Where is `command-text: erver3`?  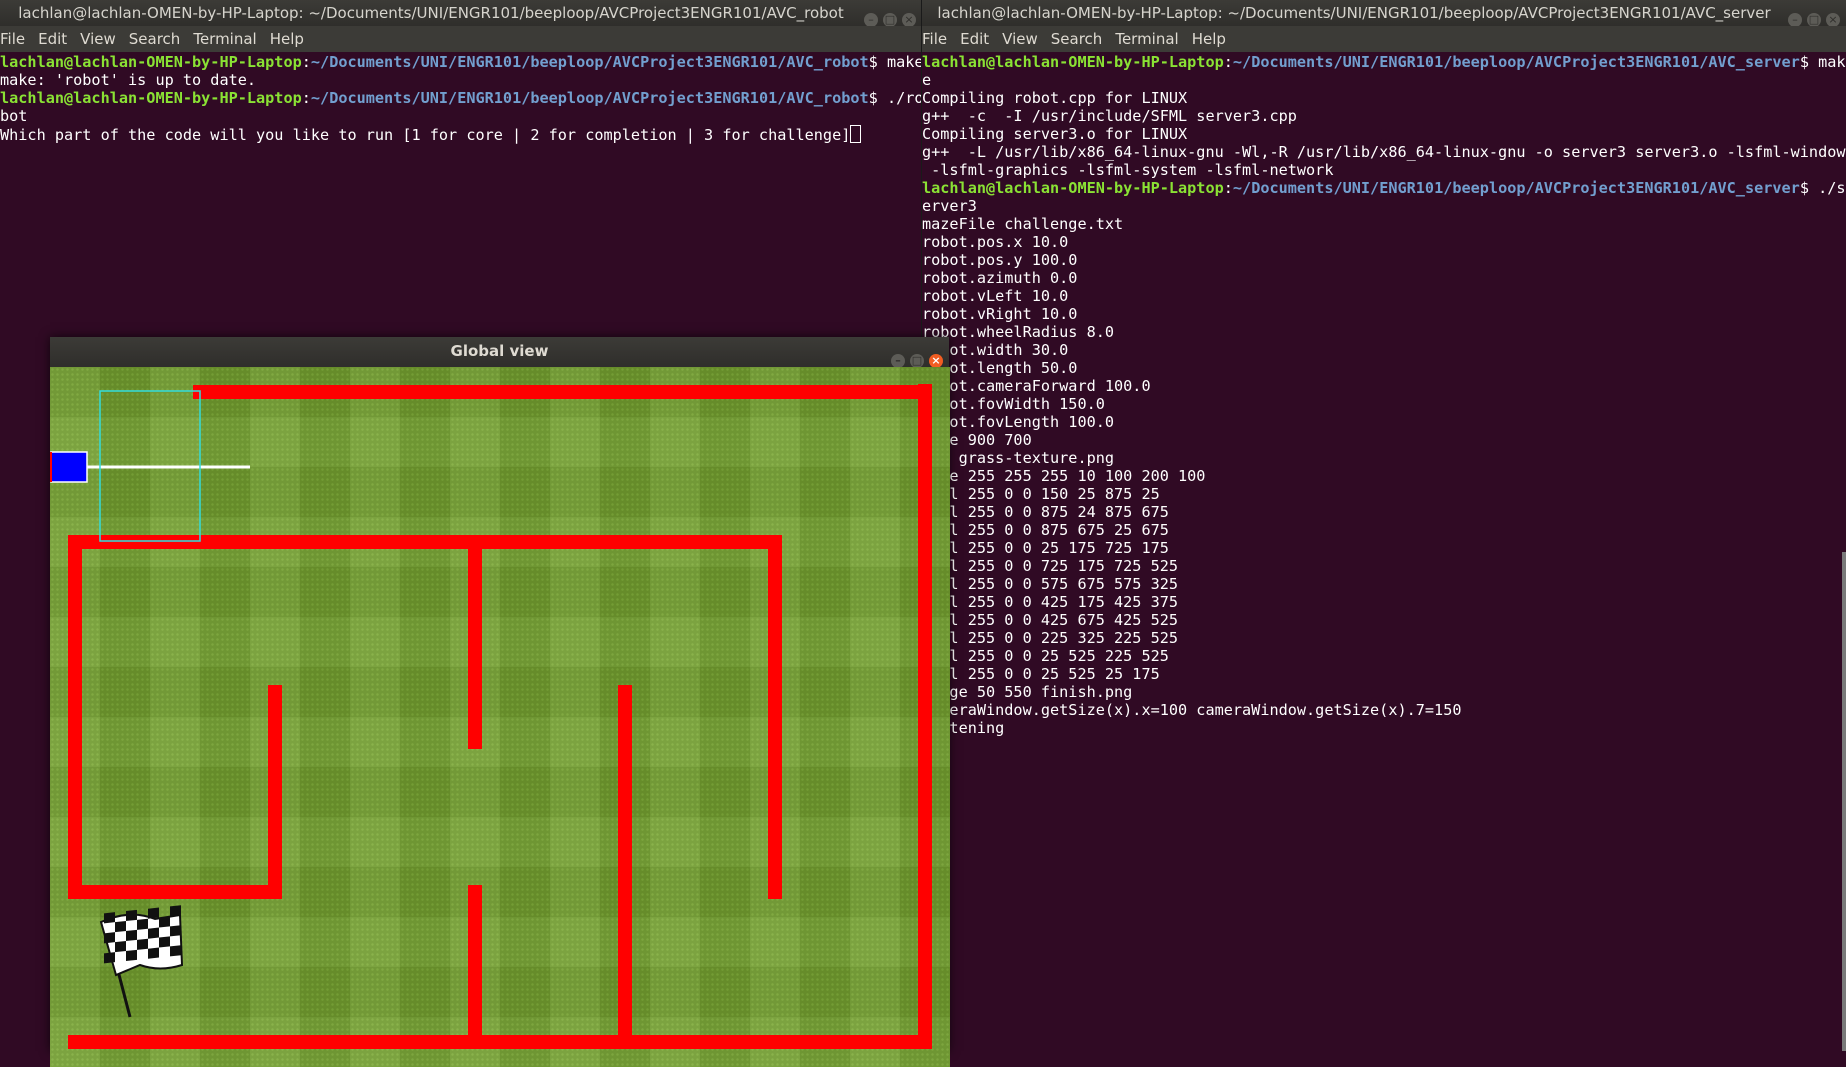
command-text: erver3 is located at coordinates (949, 206).